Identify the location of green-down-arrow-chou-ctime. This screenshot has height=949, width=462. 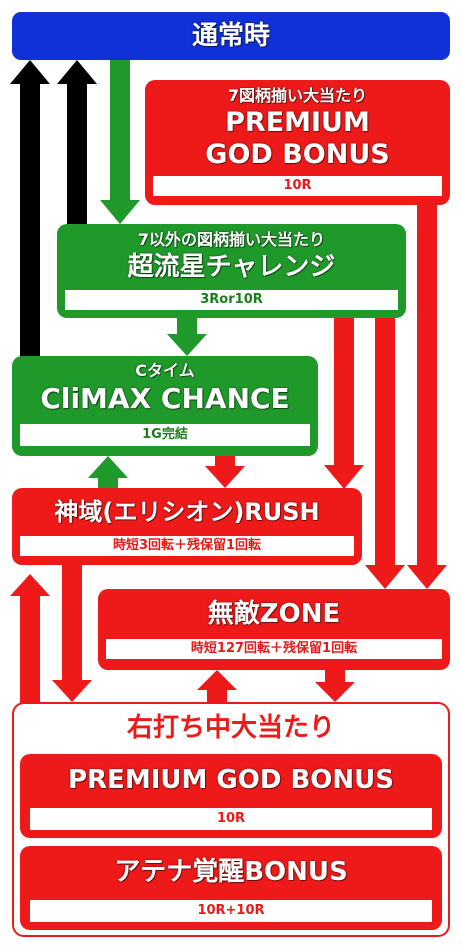
(187, 337).